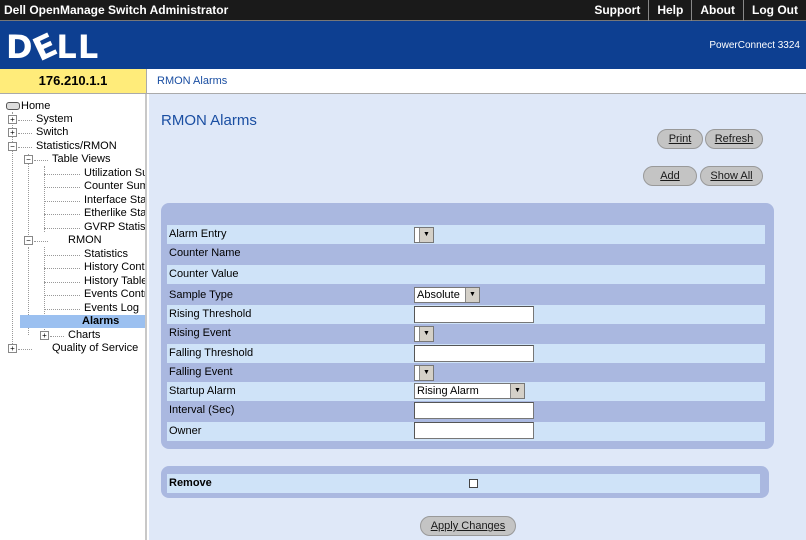 The image size is (806, 540). I want to click on rising-threshold-row: Rising Threshold, so click(466, 314).